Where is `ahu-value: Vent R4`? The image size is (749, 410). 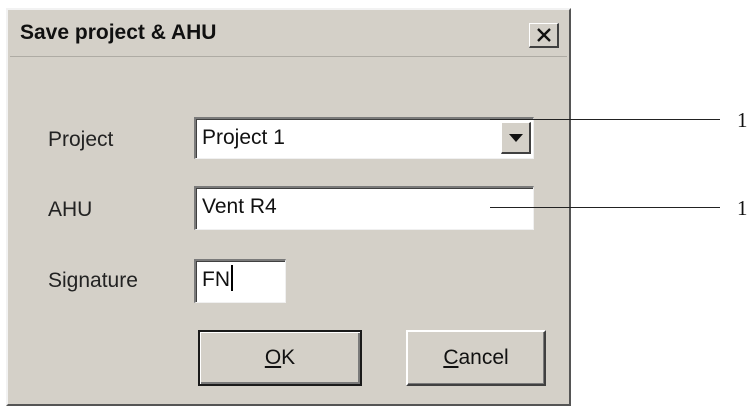
ahu-value: Vent R4 is located at coordinates (239, 206).